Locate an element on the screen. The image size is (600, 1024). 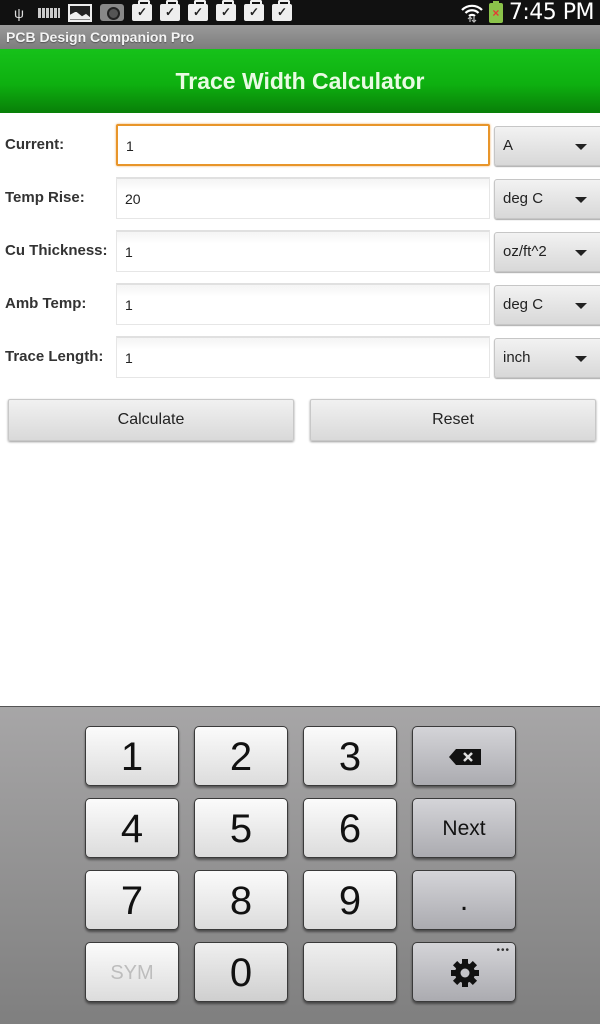
trace-length-label: Trace Length: is located at coordinates (54, 356).